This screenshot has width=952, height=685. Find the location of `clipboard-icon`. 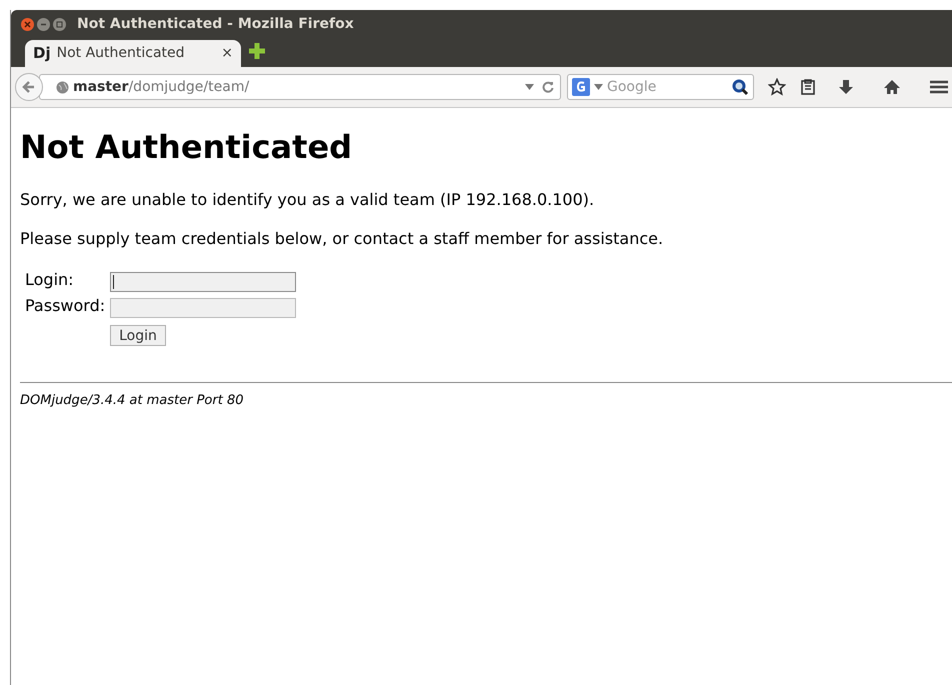

clipboard-icon is located at coordinates (808, 87).